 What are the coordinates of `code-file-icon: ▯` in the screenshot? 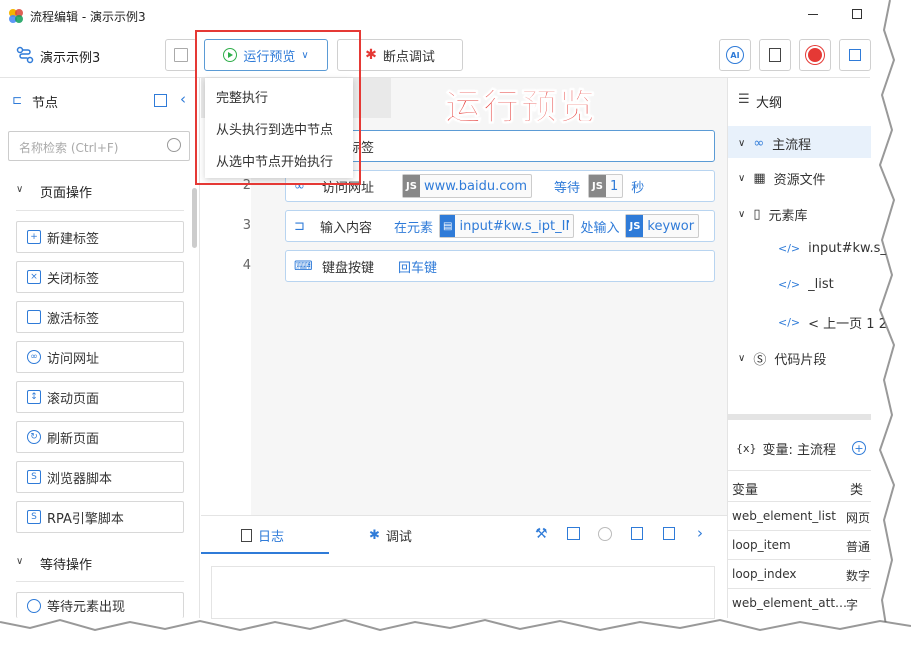 It's located at (757, 214).